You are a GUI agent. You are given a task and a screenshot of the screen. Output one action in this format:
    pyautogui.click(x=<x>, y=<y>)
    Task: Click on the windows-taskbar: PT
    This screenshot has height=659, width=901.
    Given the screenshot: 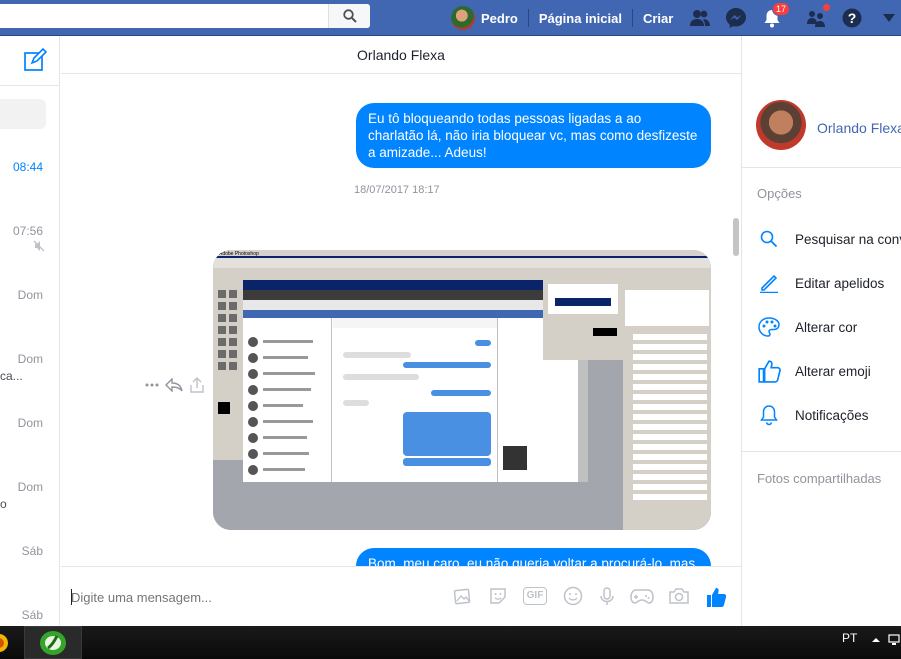 What is the action you would take?
    pyautogui.click(x=450, y=642)
    